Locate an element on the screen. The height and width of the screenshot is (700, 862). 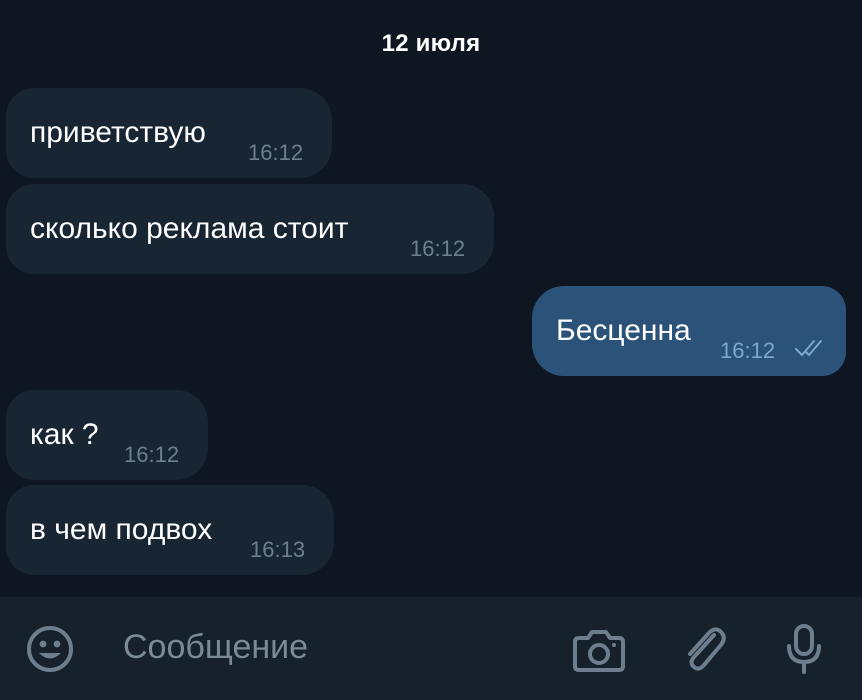
message-input: Сообщение is located at coordinates (215, 647).